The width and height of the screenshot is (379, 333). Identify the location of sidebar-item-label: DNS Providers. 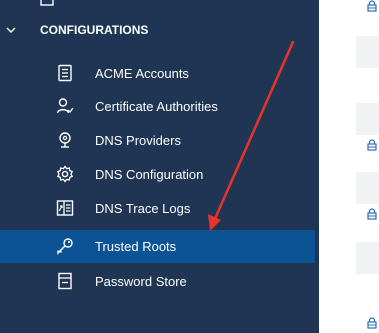
(138, 140).